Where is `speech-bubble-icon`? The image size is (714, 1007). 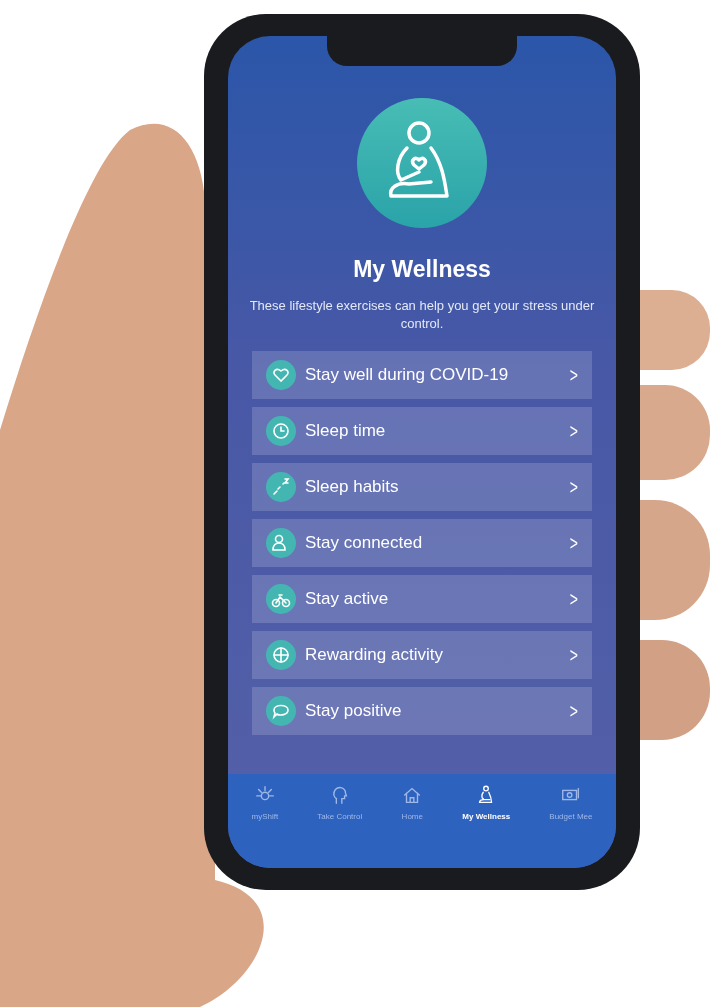 speech-bubble-icon is located at coordinates (281, 711).